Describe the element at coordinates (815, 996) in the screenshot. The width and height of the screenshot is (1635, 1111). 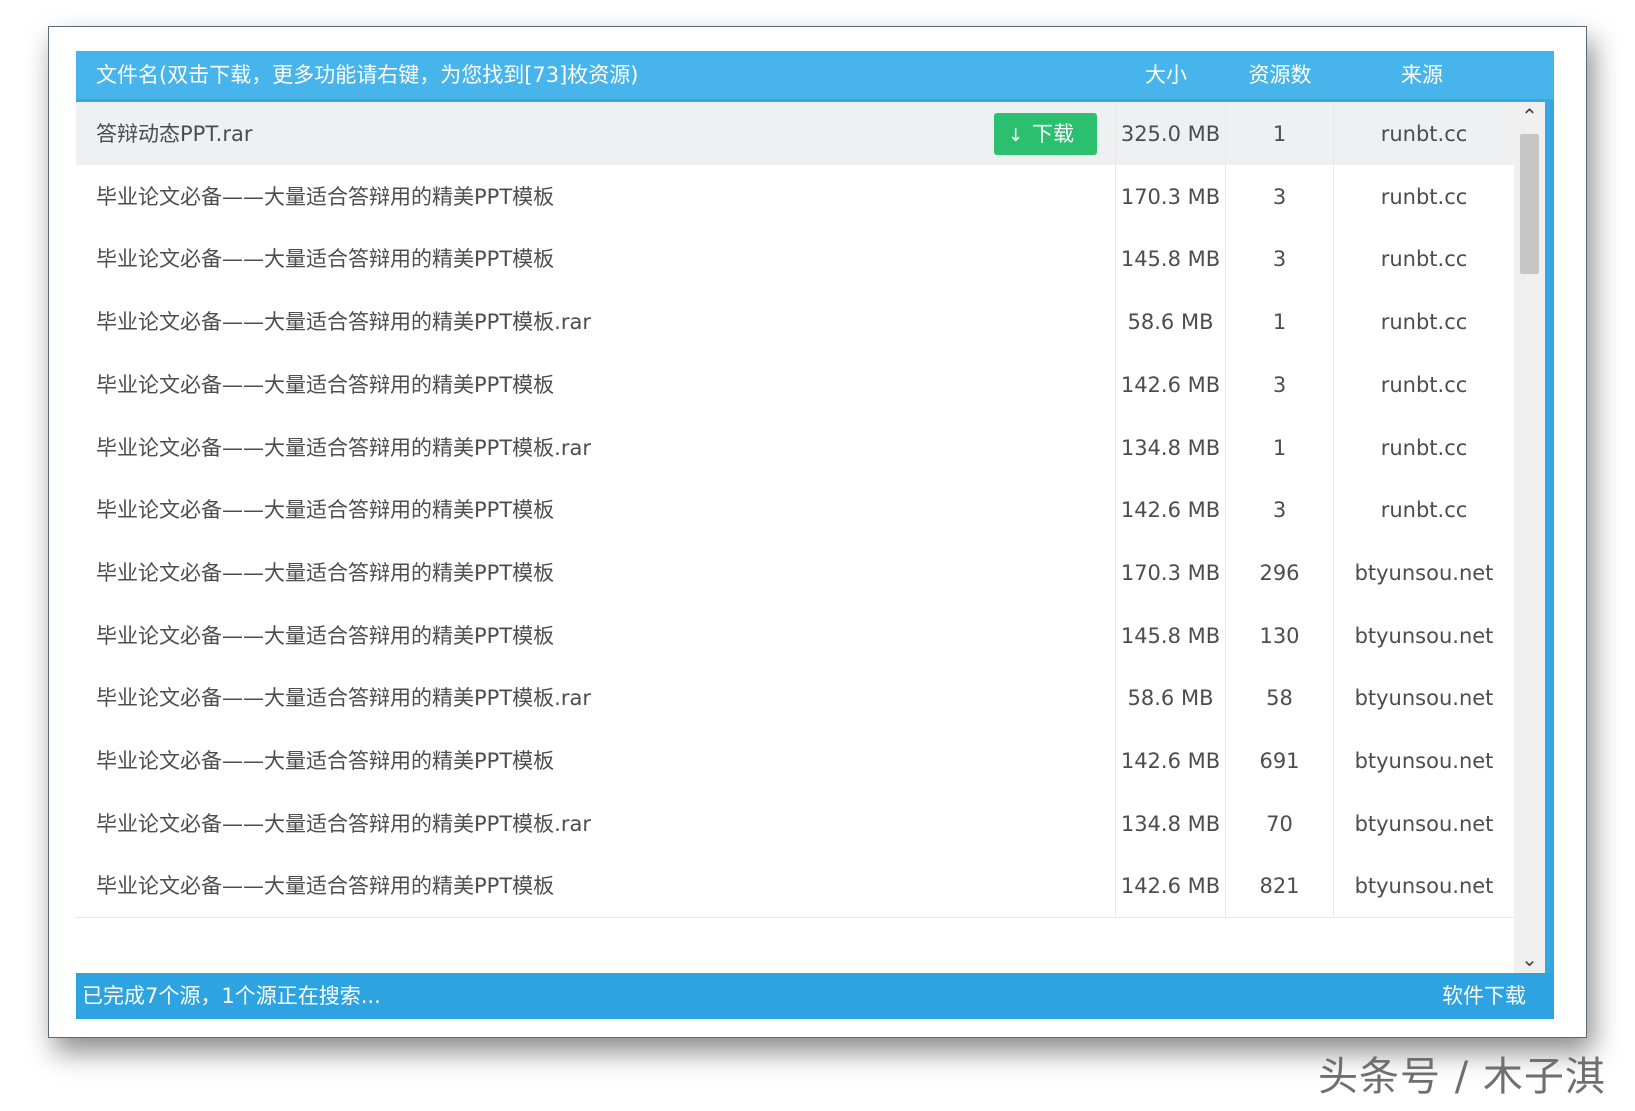
I see `status-bar: 已完成7个源，1个源正在搜索... 软件下载` at that location.